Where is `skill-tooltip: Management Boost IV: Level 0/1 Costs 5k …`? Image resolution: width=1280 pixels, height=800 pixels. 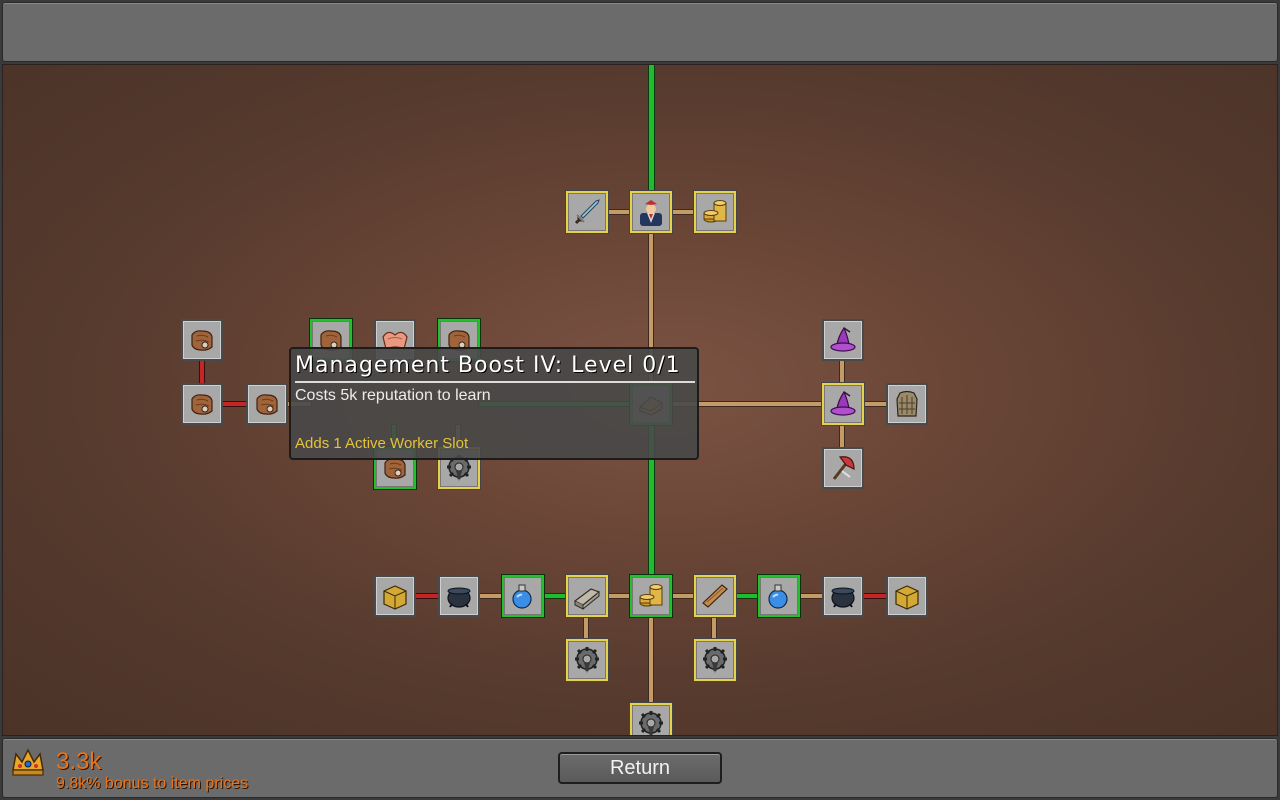
skill-tooltip: Management Boost IV: Level 0/1 Costs 5k … is located at coordinates (494, 403).